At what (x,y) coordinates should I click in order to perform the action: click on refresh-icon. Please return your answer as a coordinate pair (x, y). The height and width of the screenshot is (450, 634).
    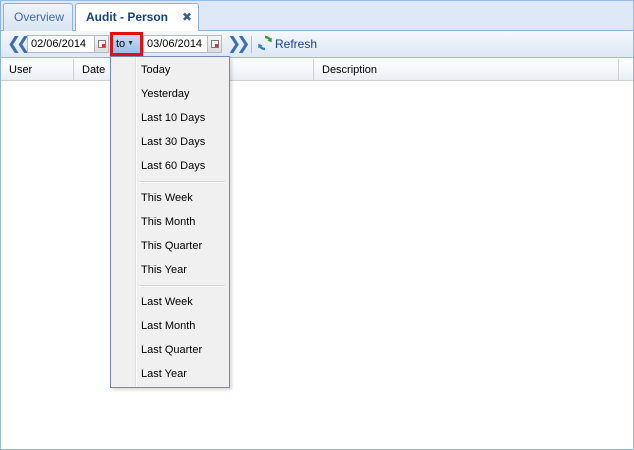
    Looking at the image, I should click on (265, 43).